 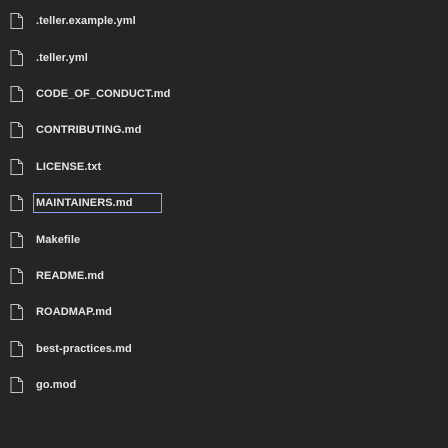 What do you see at coordinates (224, 167) in the screenshot?
I see `file-item-license: LICENSE.txt` at bounding box center [224, 167].